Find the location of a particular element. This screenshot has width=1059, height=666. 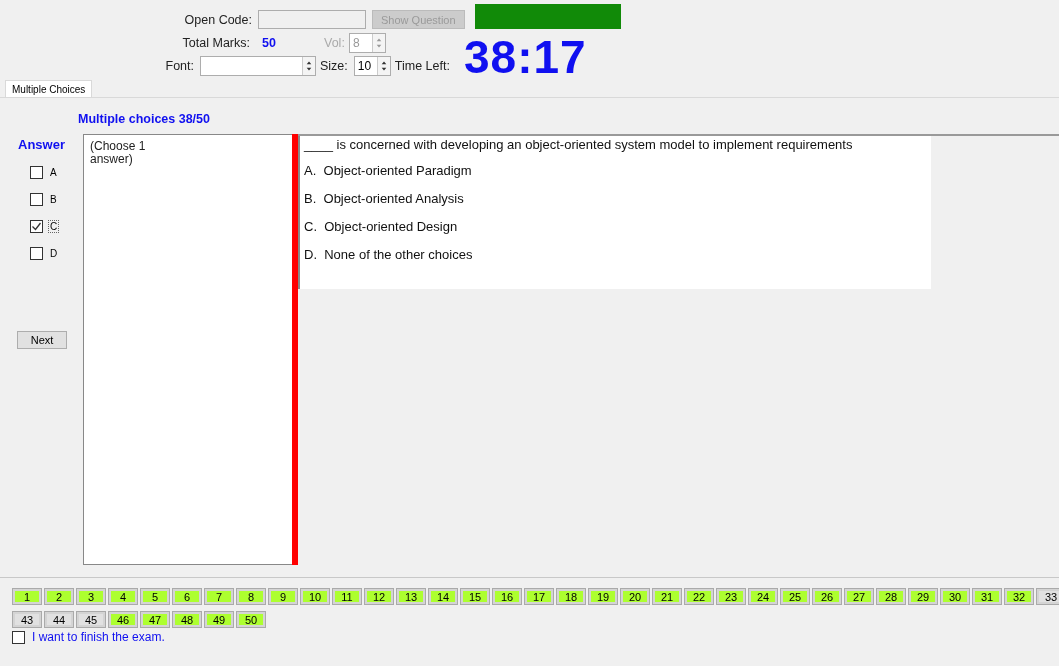

question-number-button: 8 is located at coordinates (251, 596).